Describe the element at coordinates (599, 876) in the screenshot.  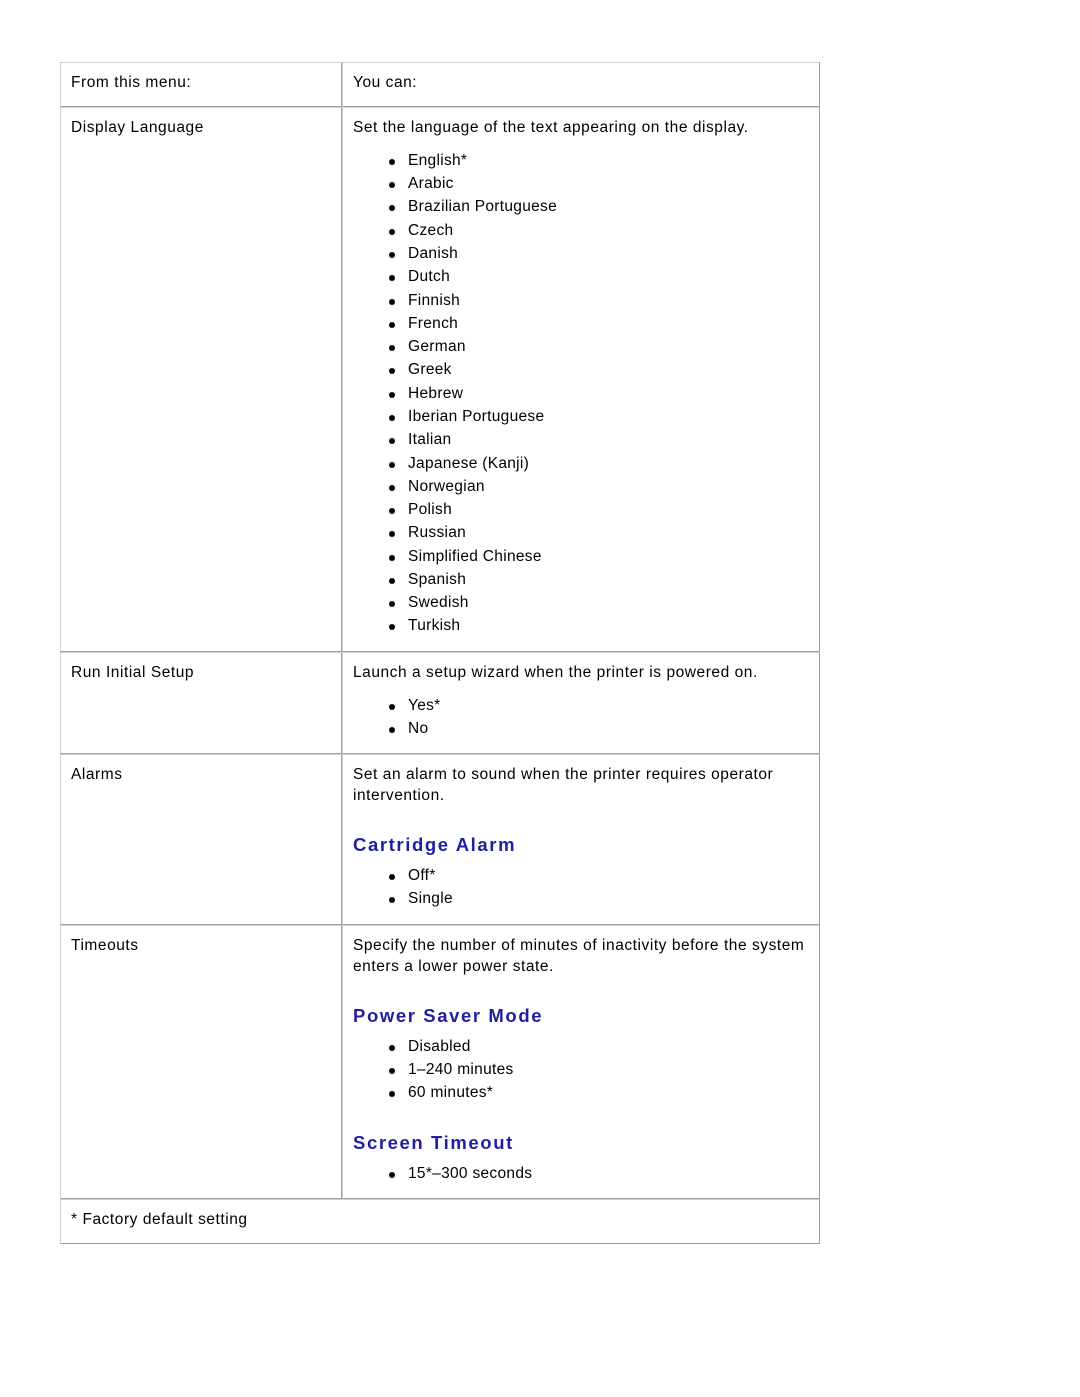
I see `list-item: Off*` at that location.